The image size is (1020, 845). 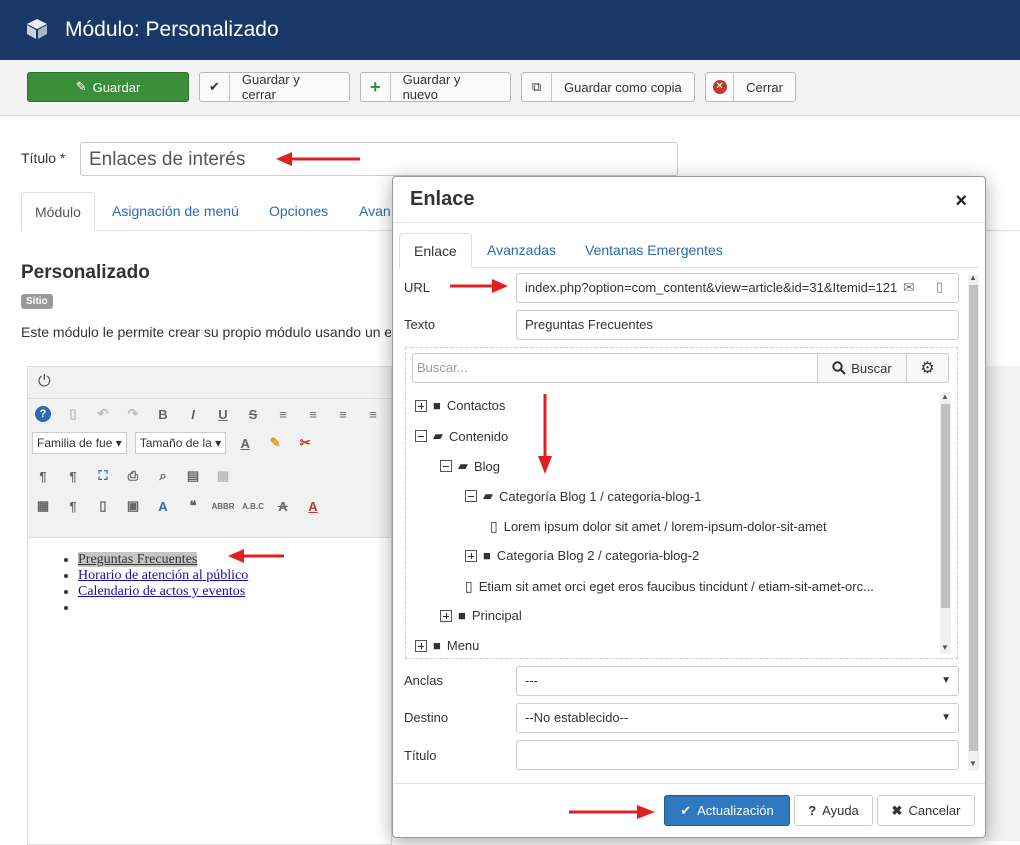 What do you see at coordinates (81, 86) in the screenshot?
I see `edit-icon: ✎` at bounding box center [81, 86].